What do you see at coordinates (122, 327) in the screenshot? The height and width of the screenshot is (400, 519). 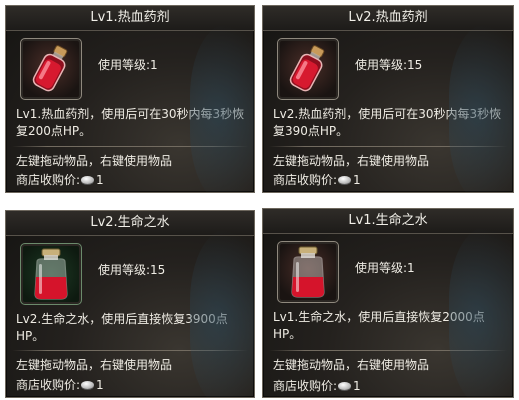 I see `item-description: Lv2.生命之水，使用后直接恢复3900点HP。` at bounding box center [122, 327].